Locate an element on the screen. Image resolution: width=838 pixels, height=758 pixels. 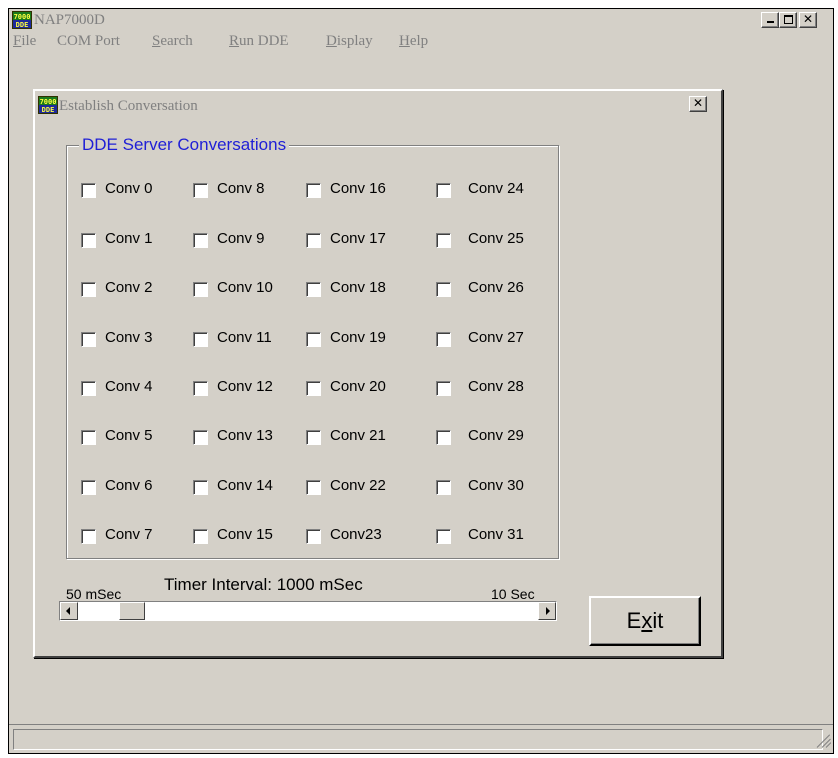
scroll-left-button is located at coordinates (69, 611).